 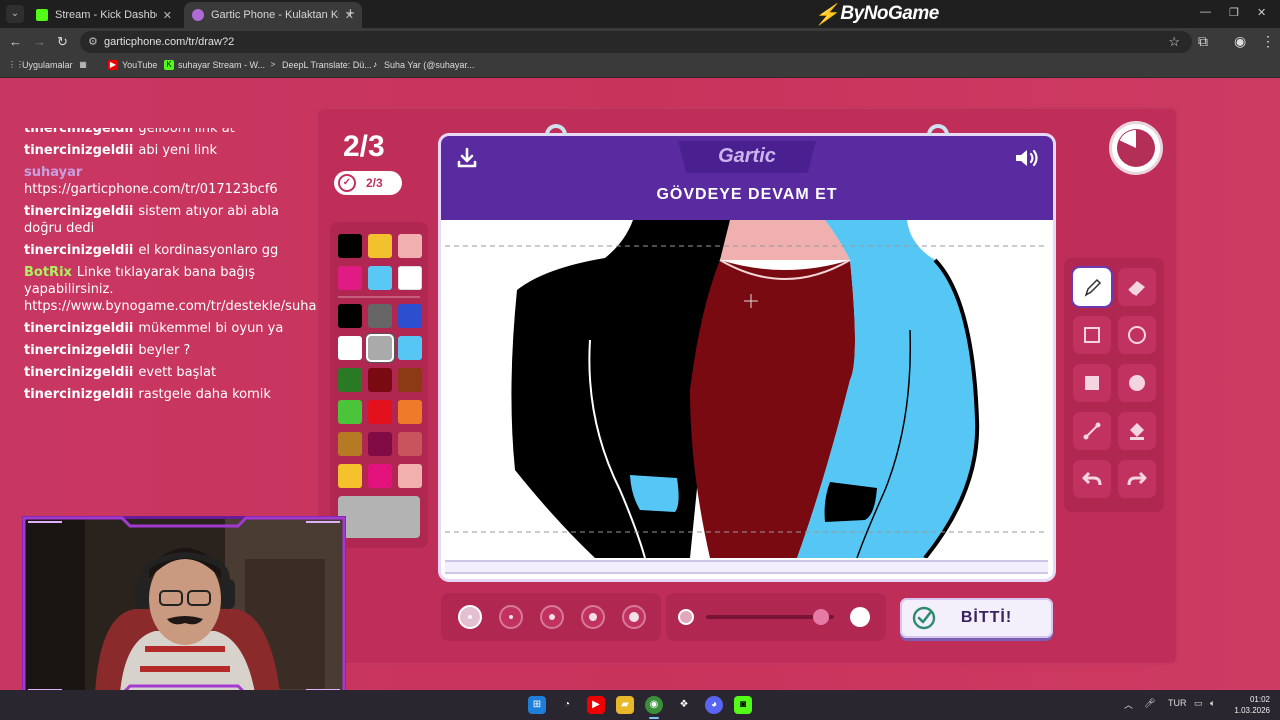 I want to click on back-arrow-icon: ←, so click(x=15, y=41).